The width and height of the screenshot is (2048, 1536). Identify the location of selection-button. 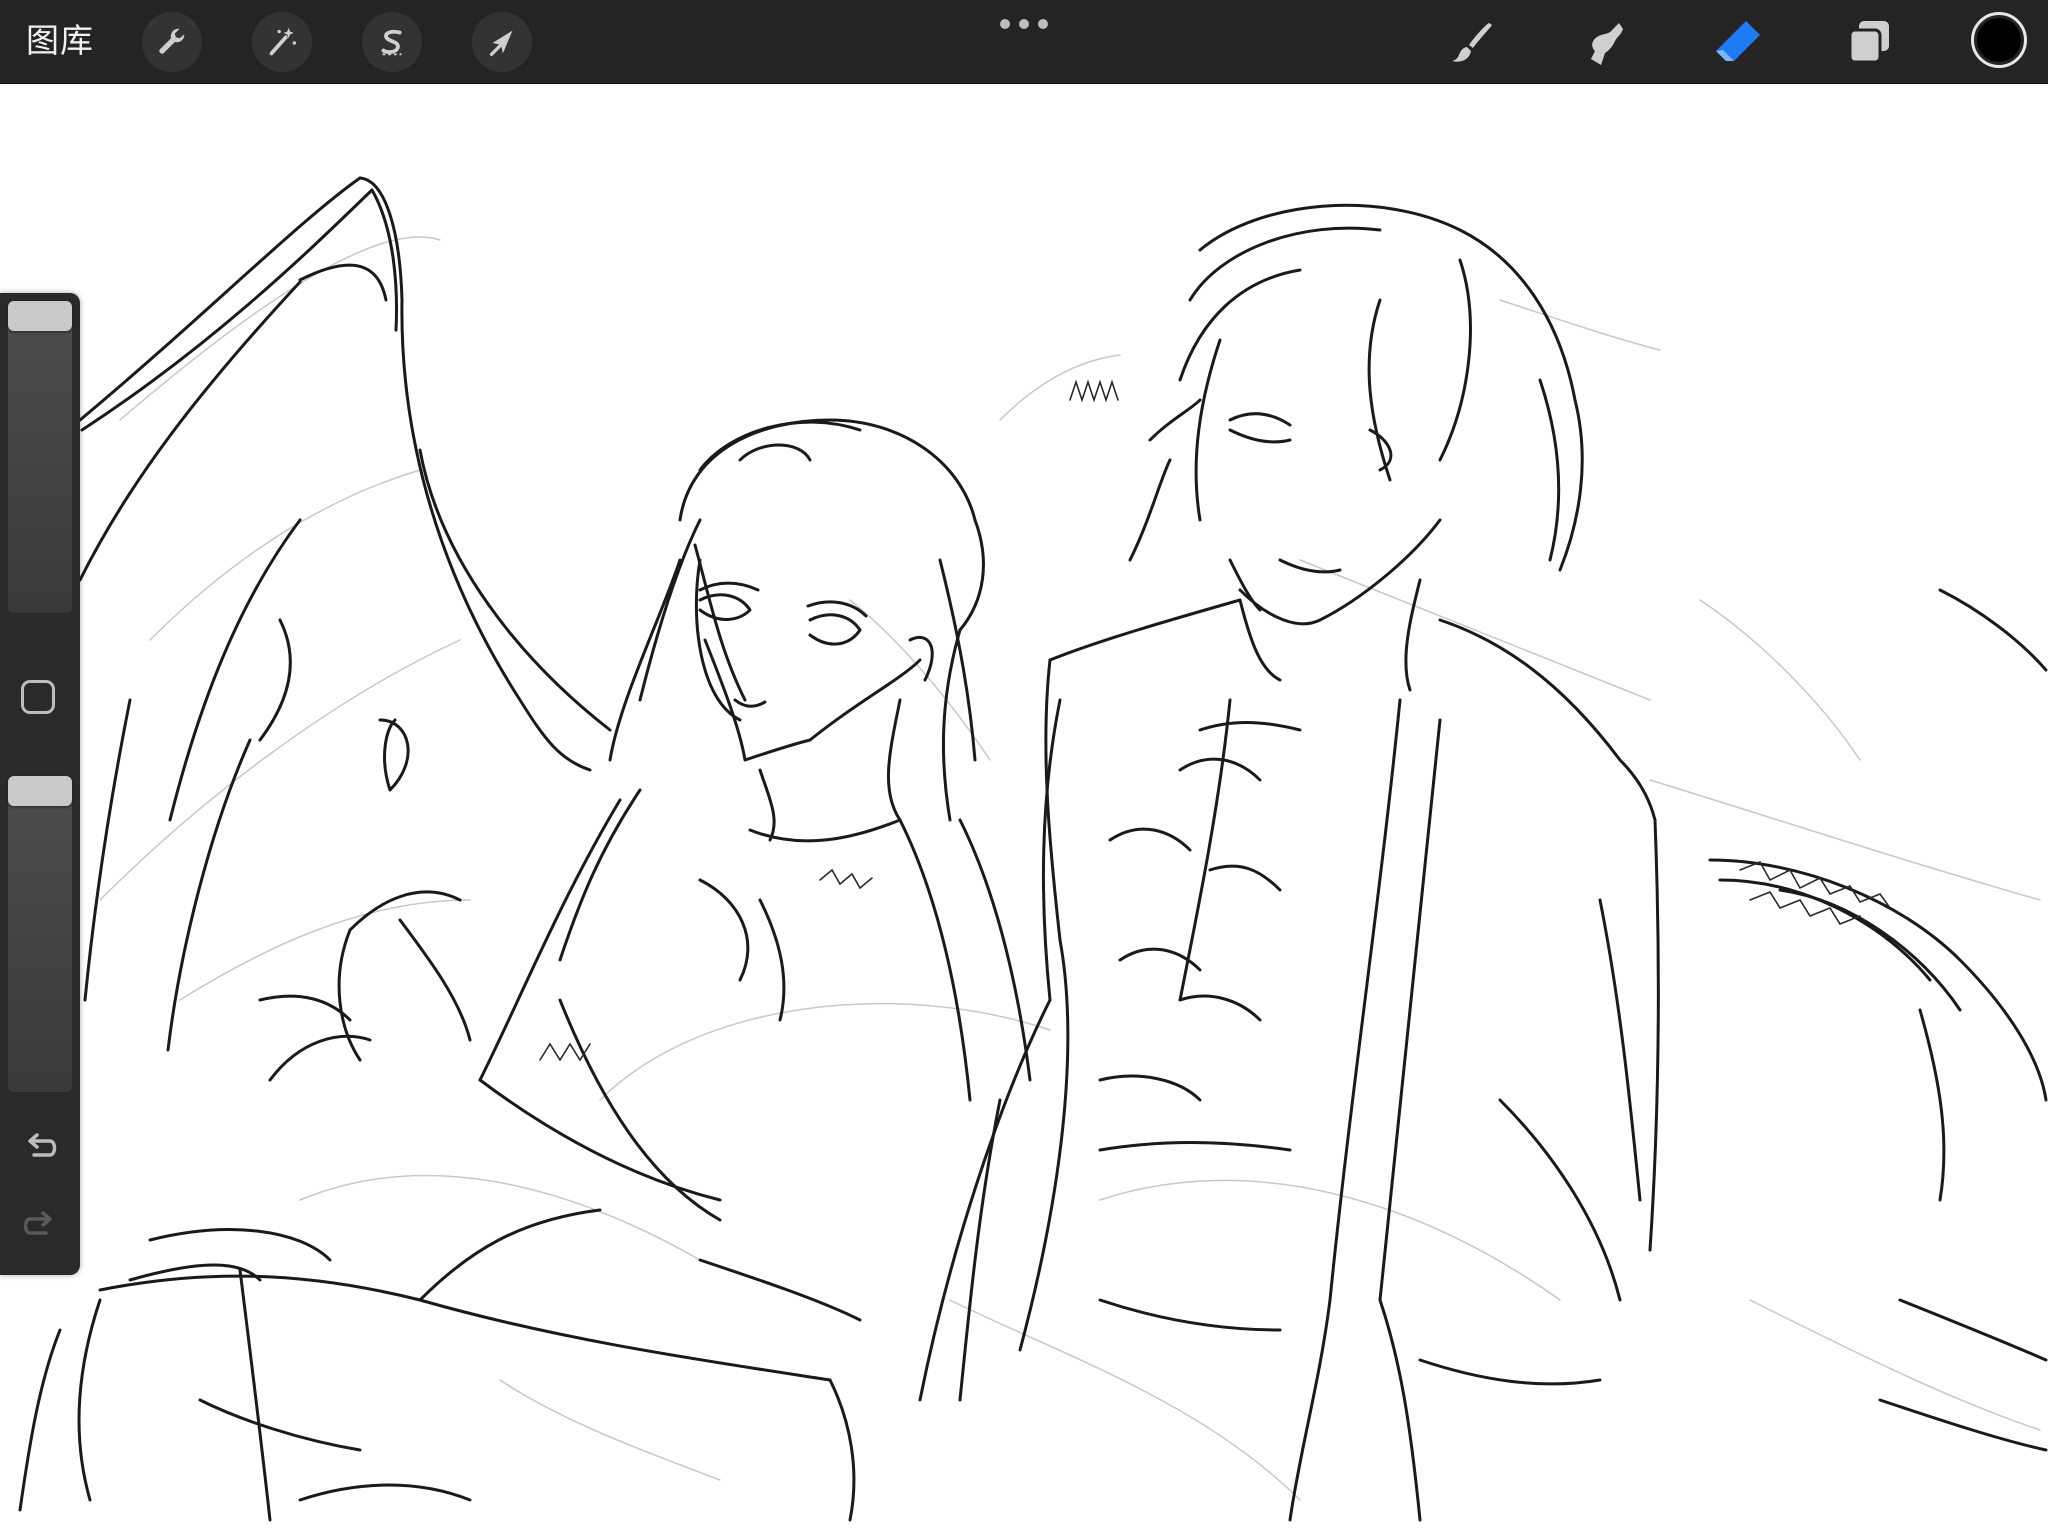
(392, 42).